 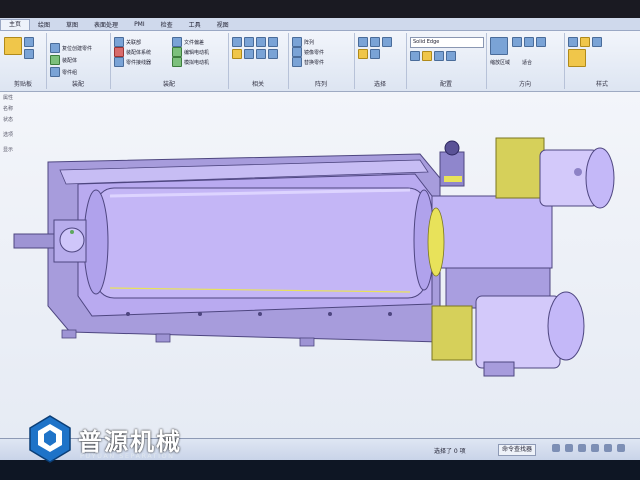 What do you see at coordinates (451, 56) in the screenshot?
I see `config-d-button` at bounding box center [451, 56].